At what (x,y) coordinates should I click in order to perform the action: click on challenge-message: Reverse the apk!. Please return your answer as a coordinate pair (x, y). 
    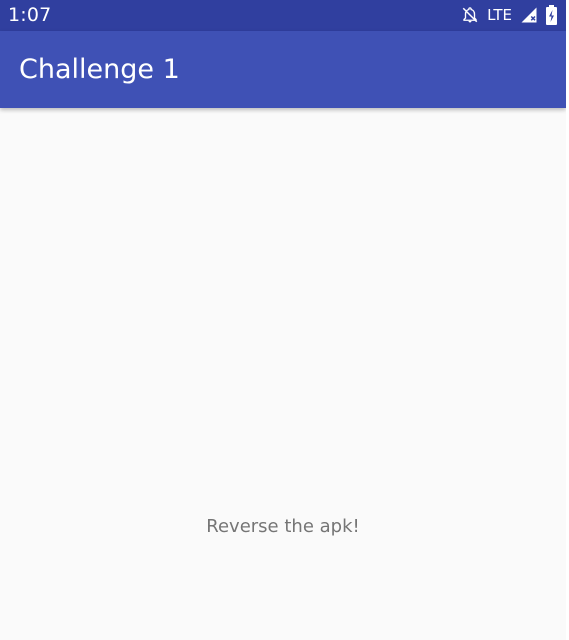
    Looking at the image, I should click on (283, 526).